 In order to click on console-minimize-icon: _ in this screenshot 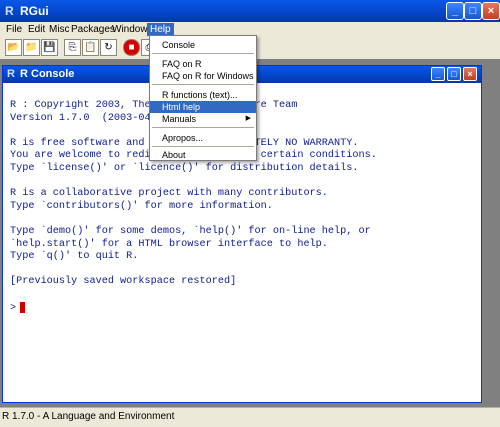, I will do `click(438, 74)`.